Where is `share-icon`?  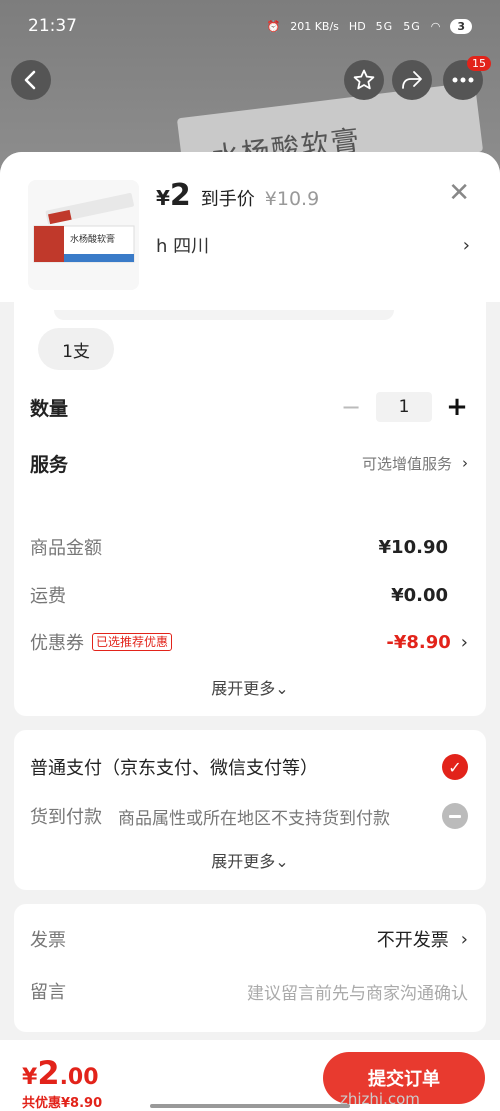 share-icon is located at coordinates (412, 80).